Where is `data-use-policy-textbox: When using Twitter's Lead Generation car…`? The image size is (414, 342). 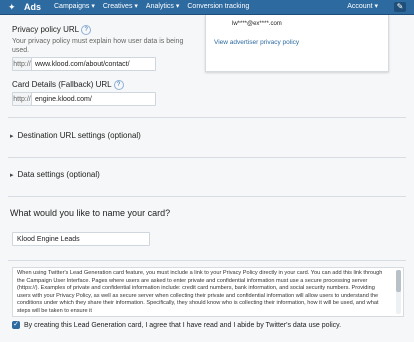 data-use-policy-textbox: When using Twitter's Lead Generation car… is located at coordinates (208, 292).